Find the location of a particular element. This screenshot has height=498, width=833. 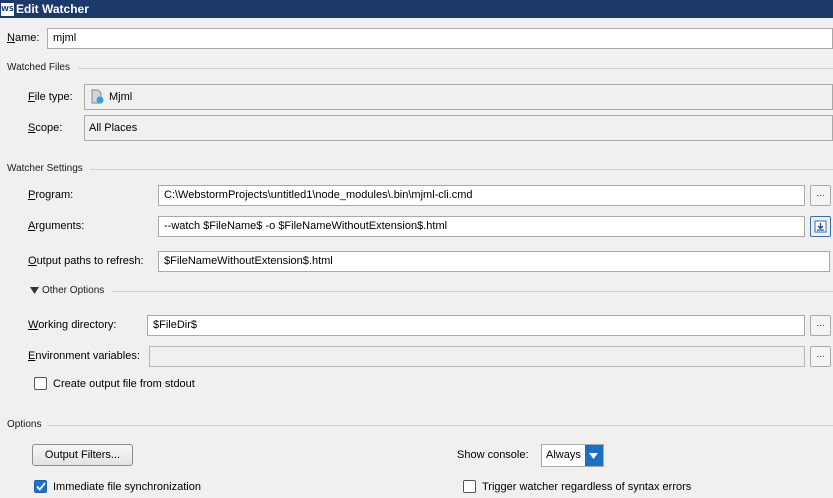

output-paths-label: Output paths to refresh: is located at coordinates (86, 261).